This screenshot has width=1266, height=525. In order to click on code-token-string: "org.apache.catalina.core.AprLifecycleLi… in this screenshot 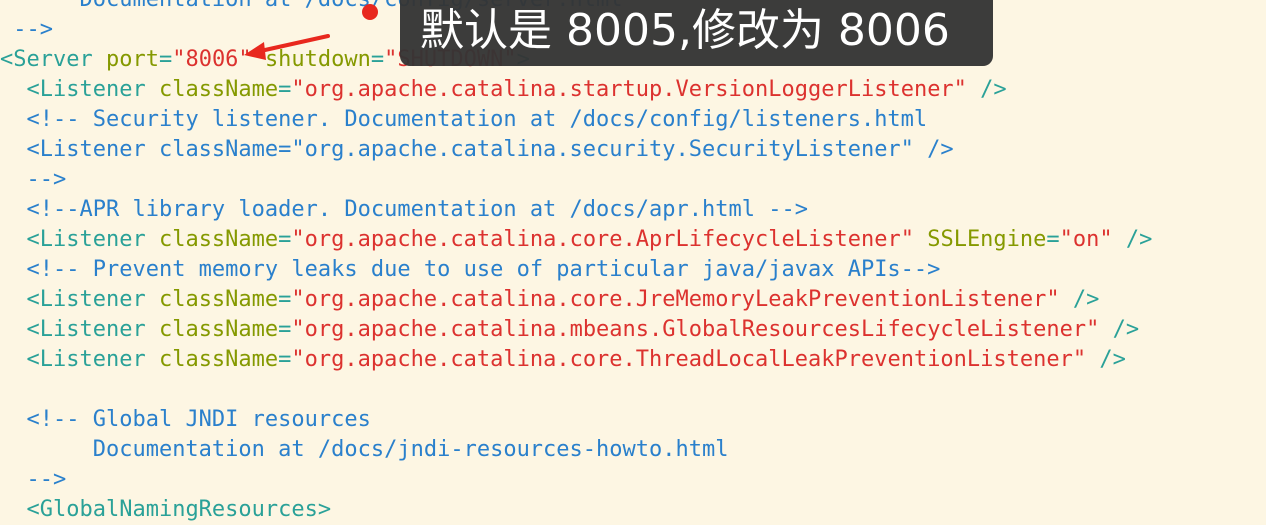, I will do `click(602, 239)`.